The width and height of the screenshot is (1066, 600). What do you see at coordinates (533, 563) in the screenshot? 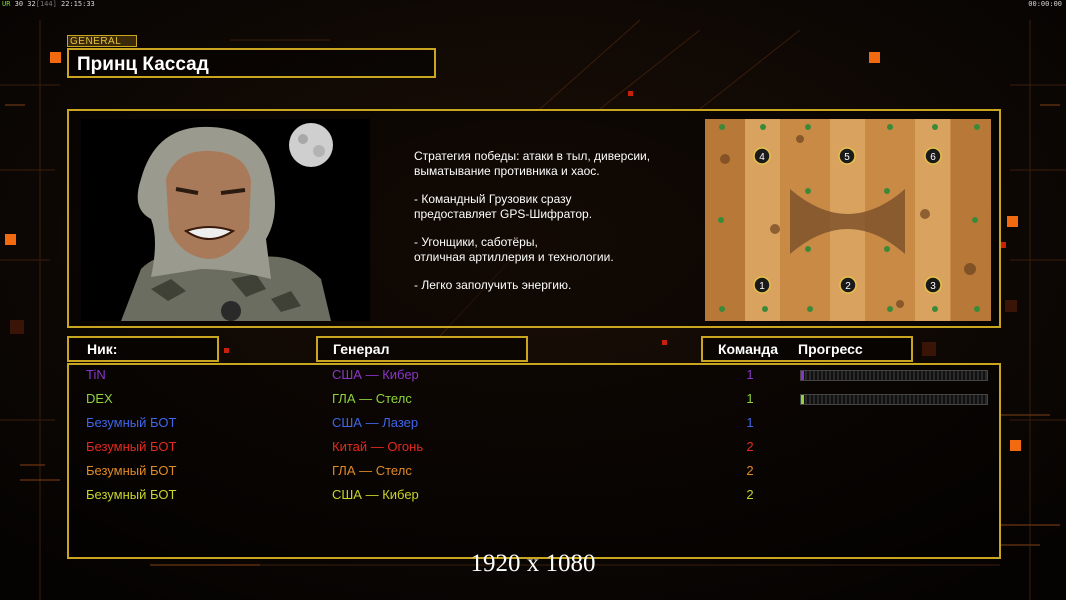
I see `resolution-label: 1920 x 1080` at bounding box center [533, 563].